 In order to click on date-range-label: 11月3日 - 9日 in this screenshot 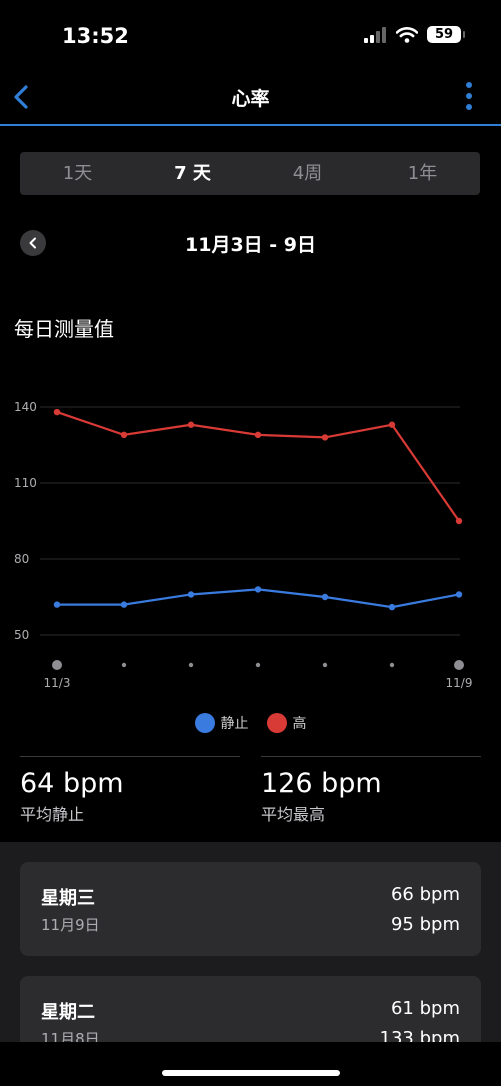, I will do `click(250, 245)`.